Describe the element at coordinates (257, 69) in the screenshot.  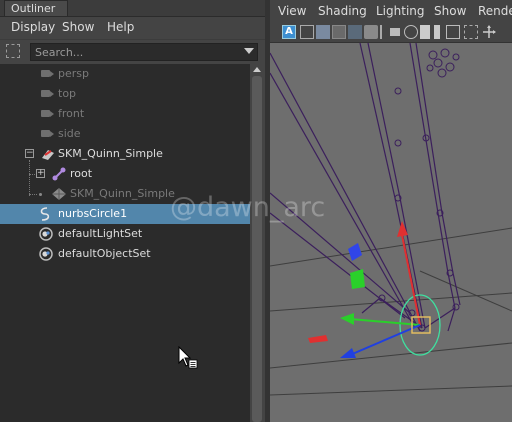
I see `scroll-up-icon` at that location.